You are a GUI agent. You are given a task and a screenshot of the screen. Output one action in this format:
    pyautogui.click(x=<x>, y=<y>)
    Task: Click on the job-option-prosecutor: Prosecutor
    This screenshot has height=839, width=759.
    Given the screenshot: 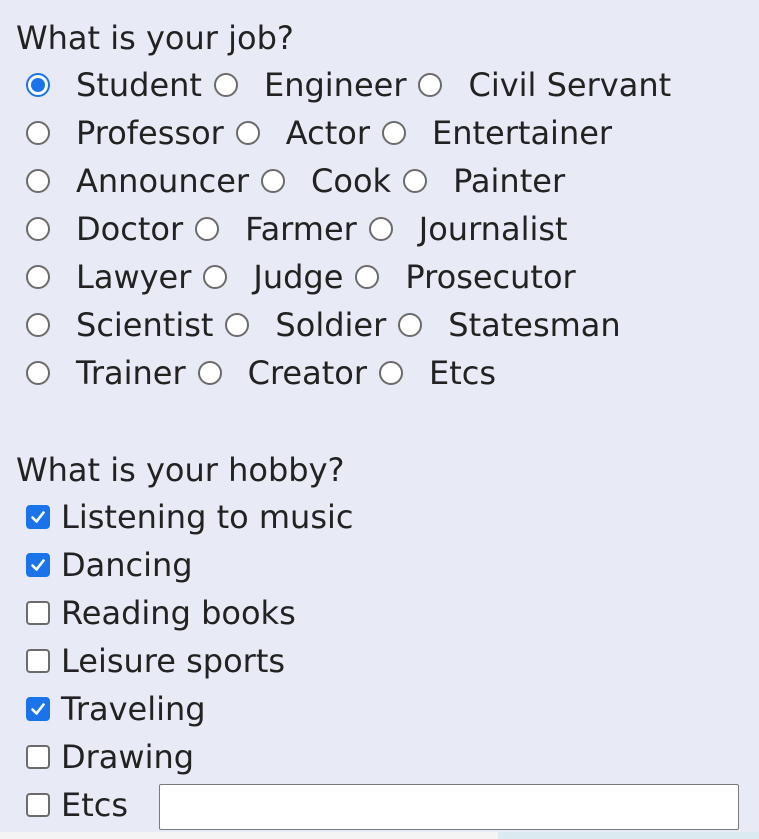 What is the action you would take?
    pyautogui.click(x=465, y=277)
    